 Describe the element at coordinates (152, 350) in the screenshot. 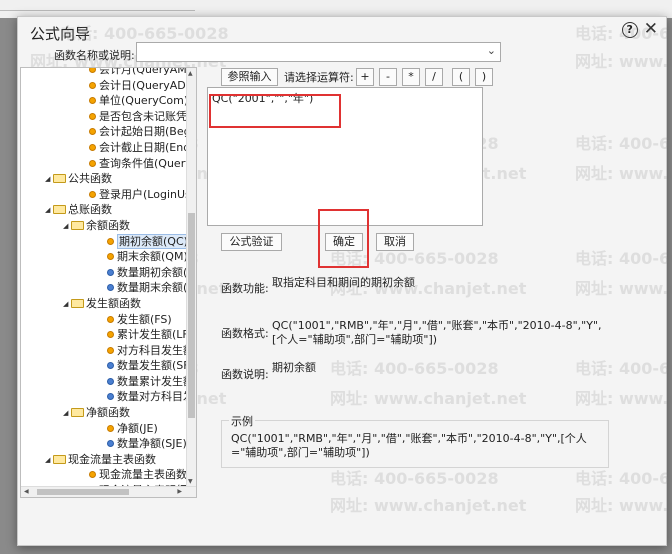

I see `tree-item-label: 对方科目发生额(` at that location.